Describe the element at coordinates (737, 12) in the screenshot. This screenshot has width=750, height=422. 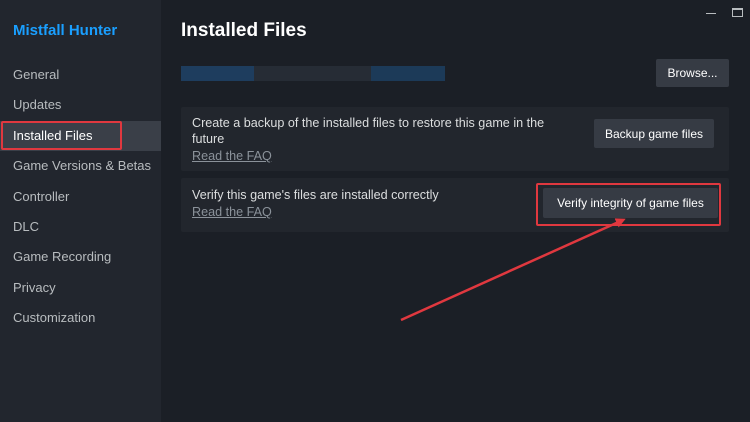
I see `maximize-icon` at that location.